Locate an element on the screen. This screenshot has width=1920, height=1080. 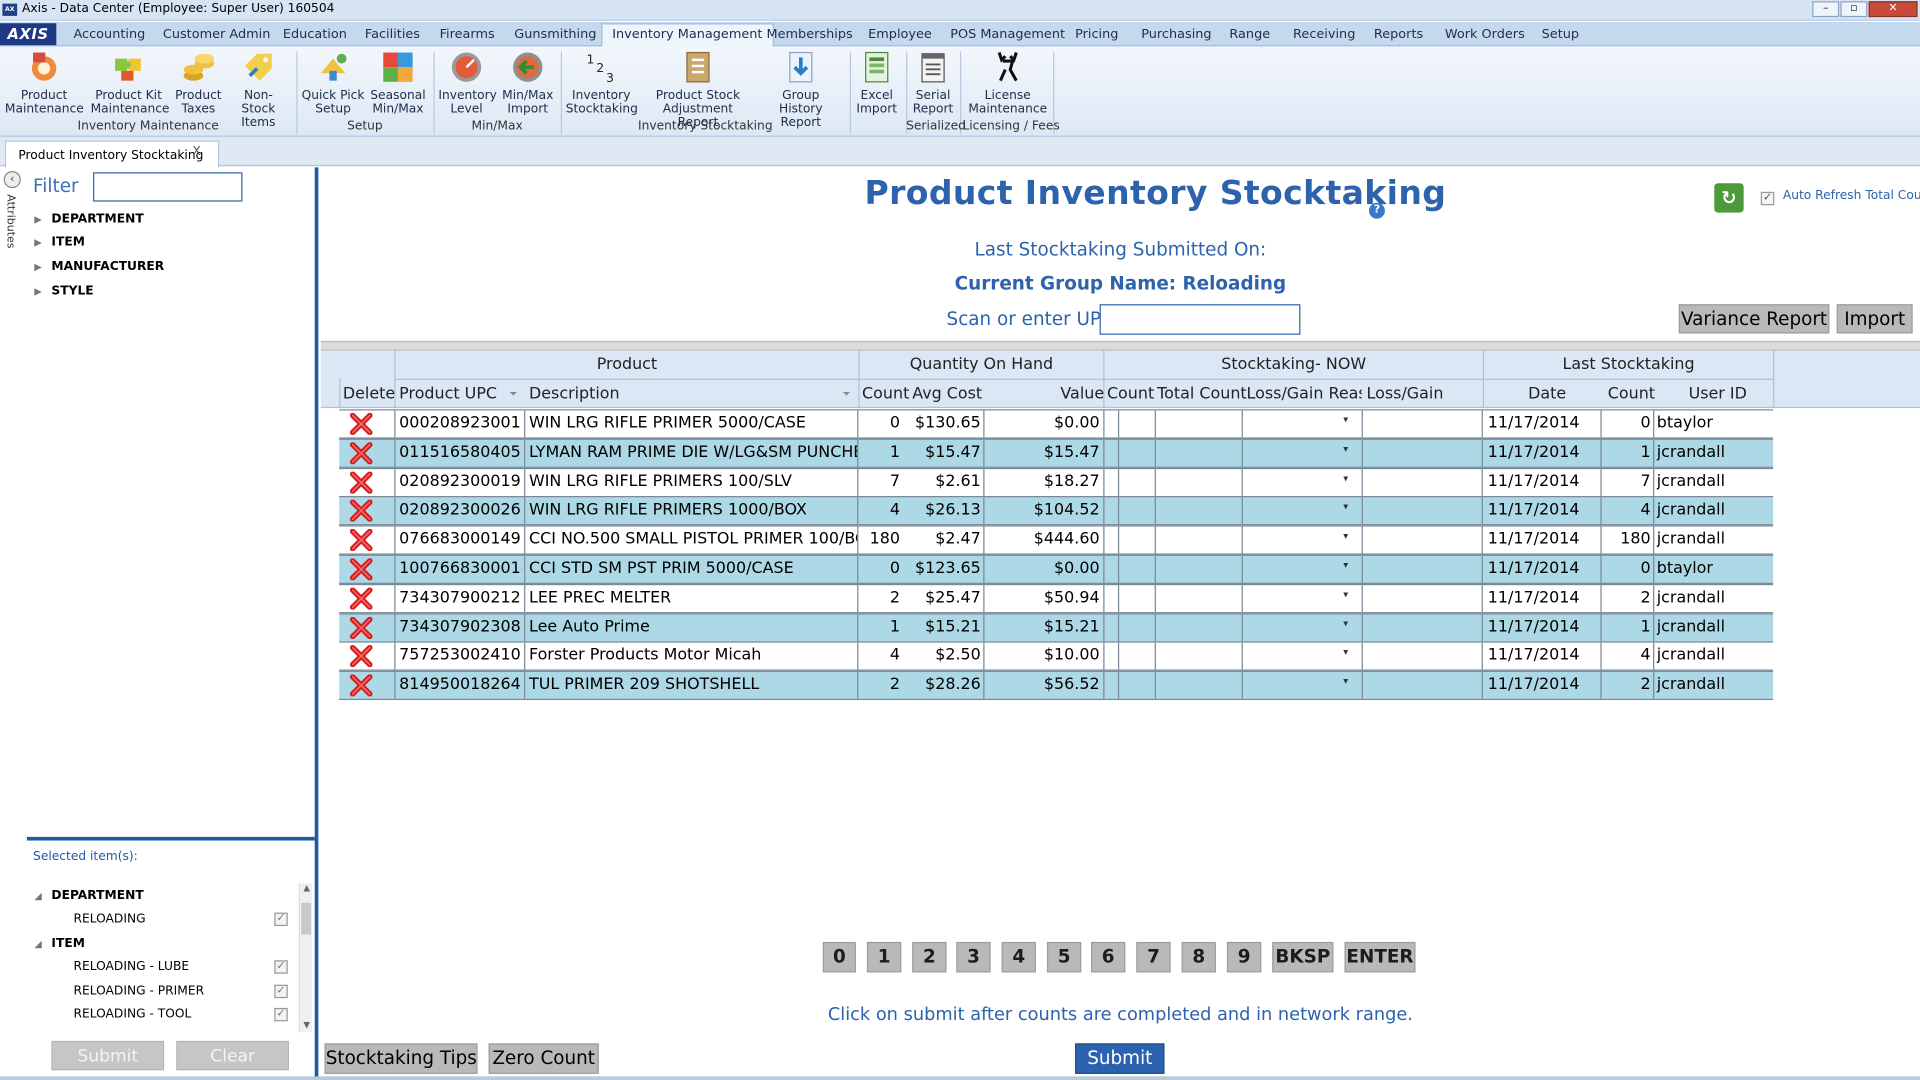
checkbox-reloading-primer: ✓ is located at coordinates (281, 991).